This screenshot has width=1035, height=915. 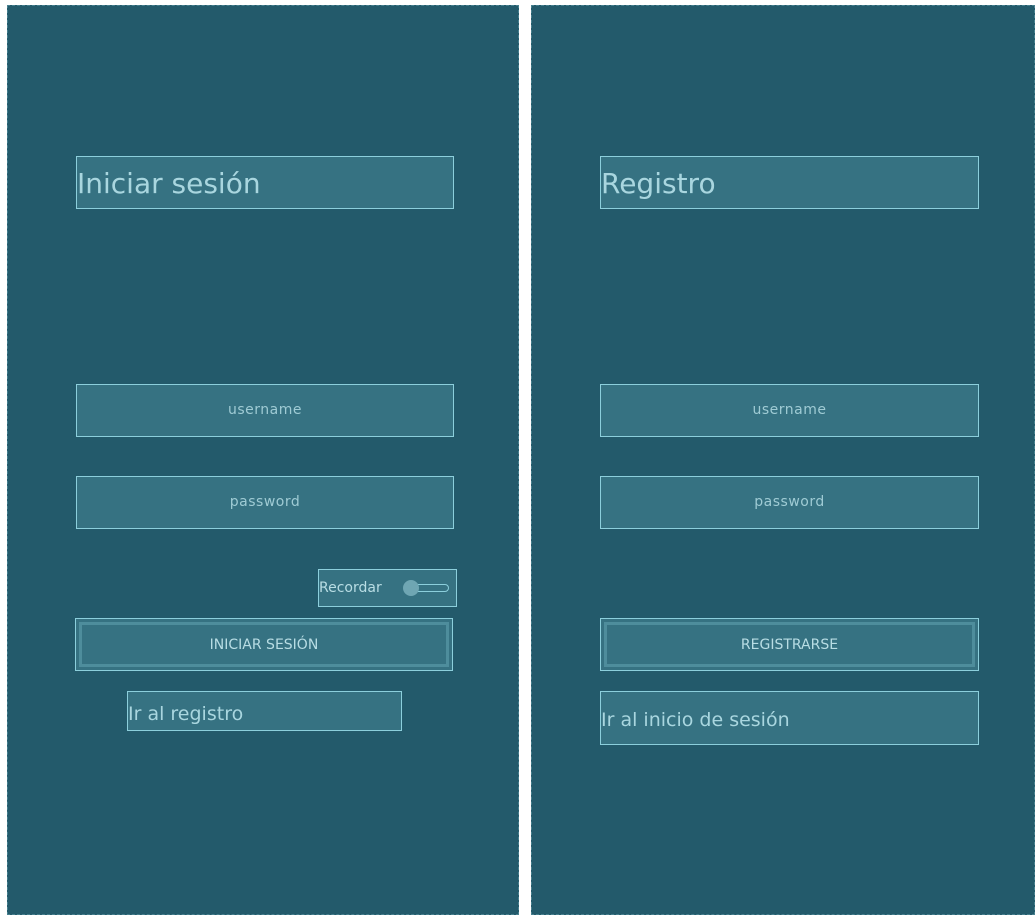 I want to click on login-submit-label: INICIAR SESIÓN, so click(x=264, y=644).